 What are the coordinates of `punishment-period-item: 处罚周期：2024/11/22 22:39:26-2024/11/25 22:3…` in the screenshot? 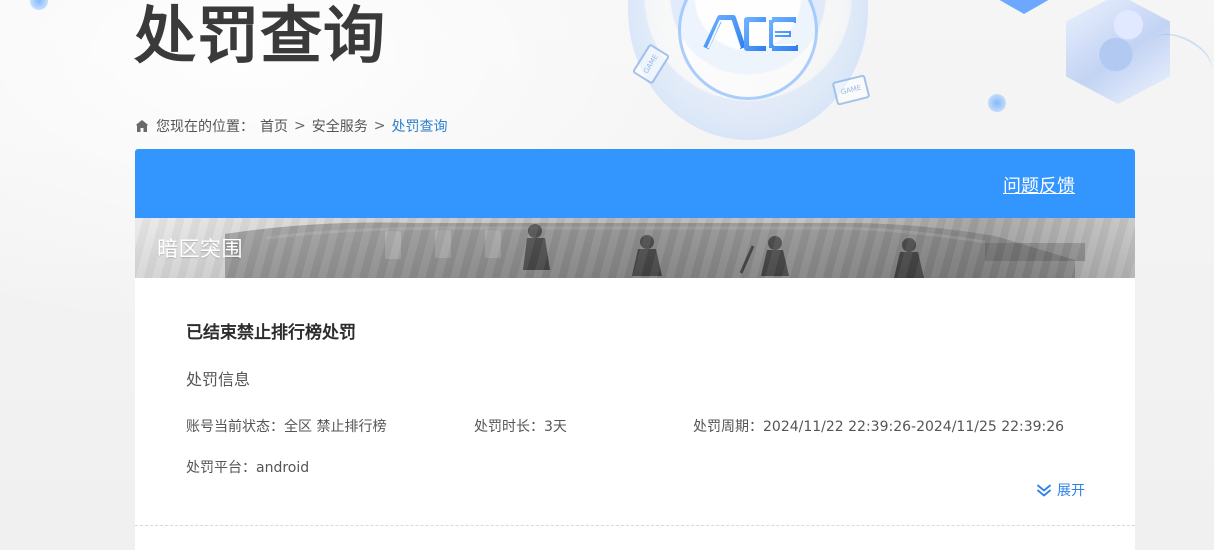 It's located at (878, 426).